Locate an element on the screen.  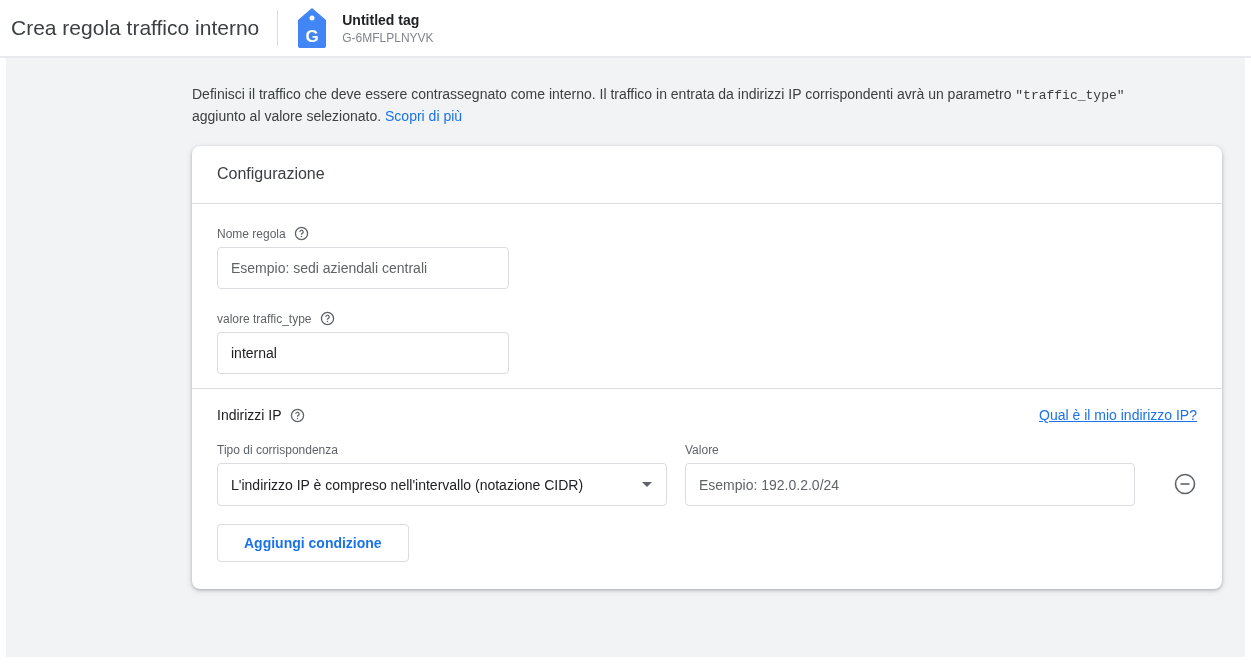
tag-icon: G is located at coordinates (312, 28).